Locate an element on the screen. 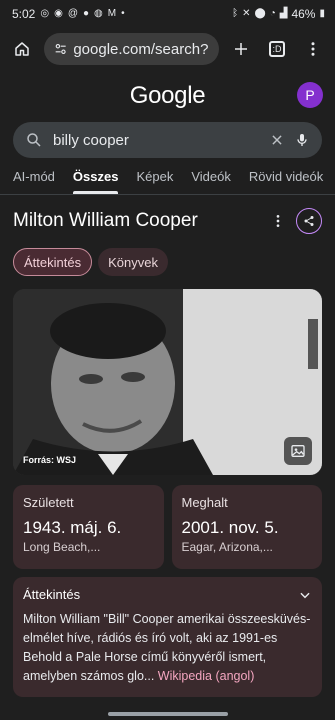 The image size is (335, 720). gmail-icon: M is located at coordinates (112, 13).